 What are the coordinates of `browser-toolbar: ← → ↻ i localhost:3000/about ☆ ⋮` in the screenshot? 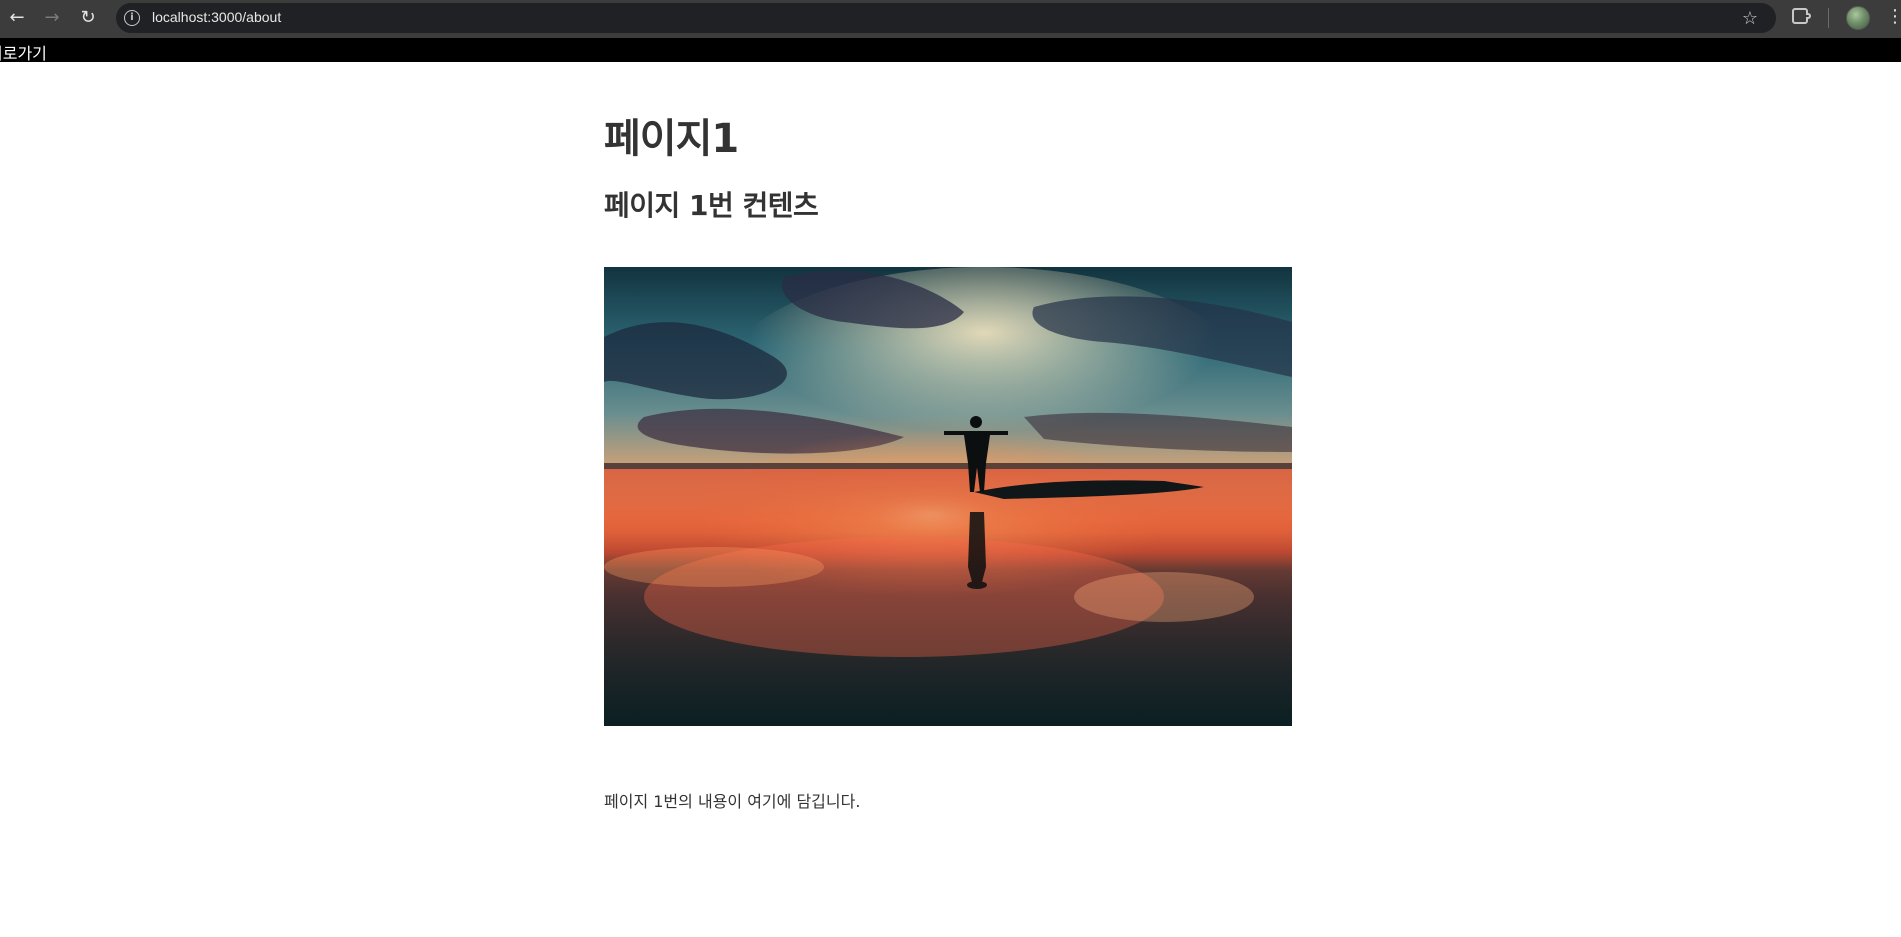 It's located at (950, 19).